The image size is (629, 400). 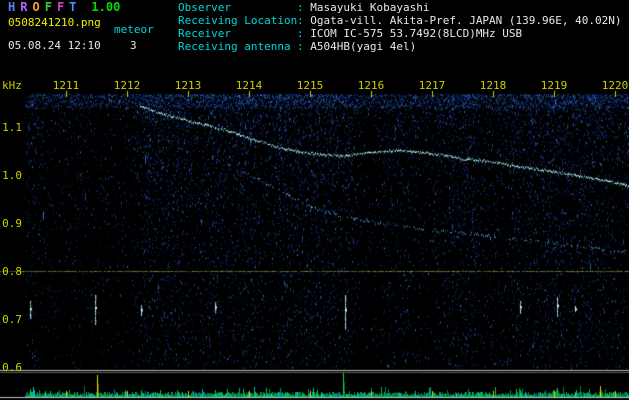 I want to click on time-label: 1217, so click(x=432, y=85).